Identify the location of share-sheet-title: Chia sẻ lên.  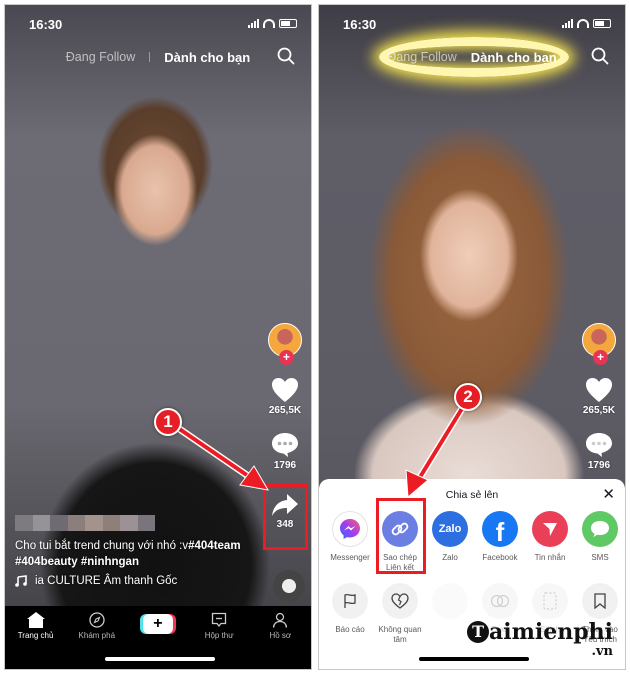
(472, 495).